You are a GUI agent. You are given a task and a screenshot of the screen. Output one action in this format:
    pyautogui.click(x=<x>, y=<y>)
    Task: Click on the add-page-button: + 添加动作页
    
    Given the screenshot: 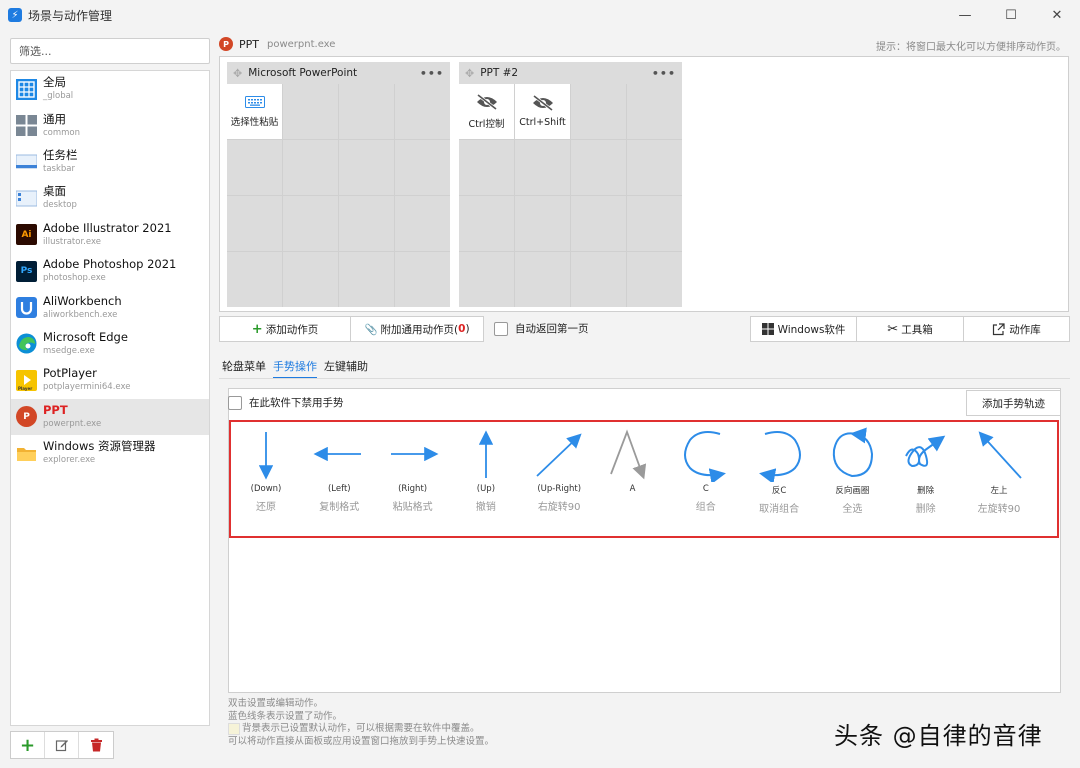 What is the action you would take?
    pyautogui.click(x=285, y=329)
    